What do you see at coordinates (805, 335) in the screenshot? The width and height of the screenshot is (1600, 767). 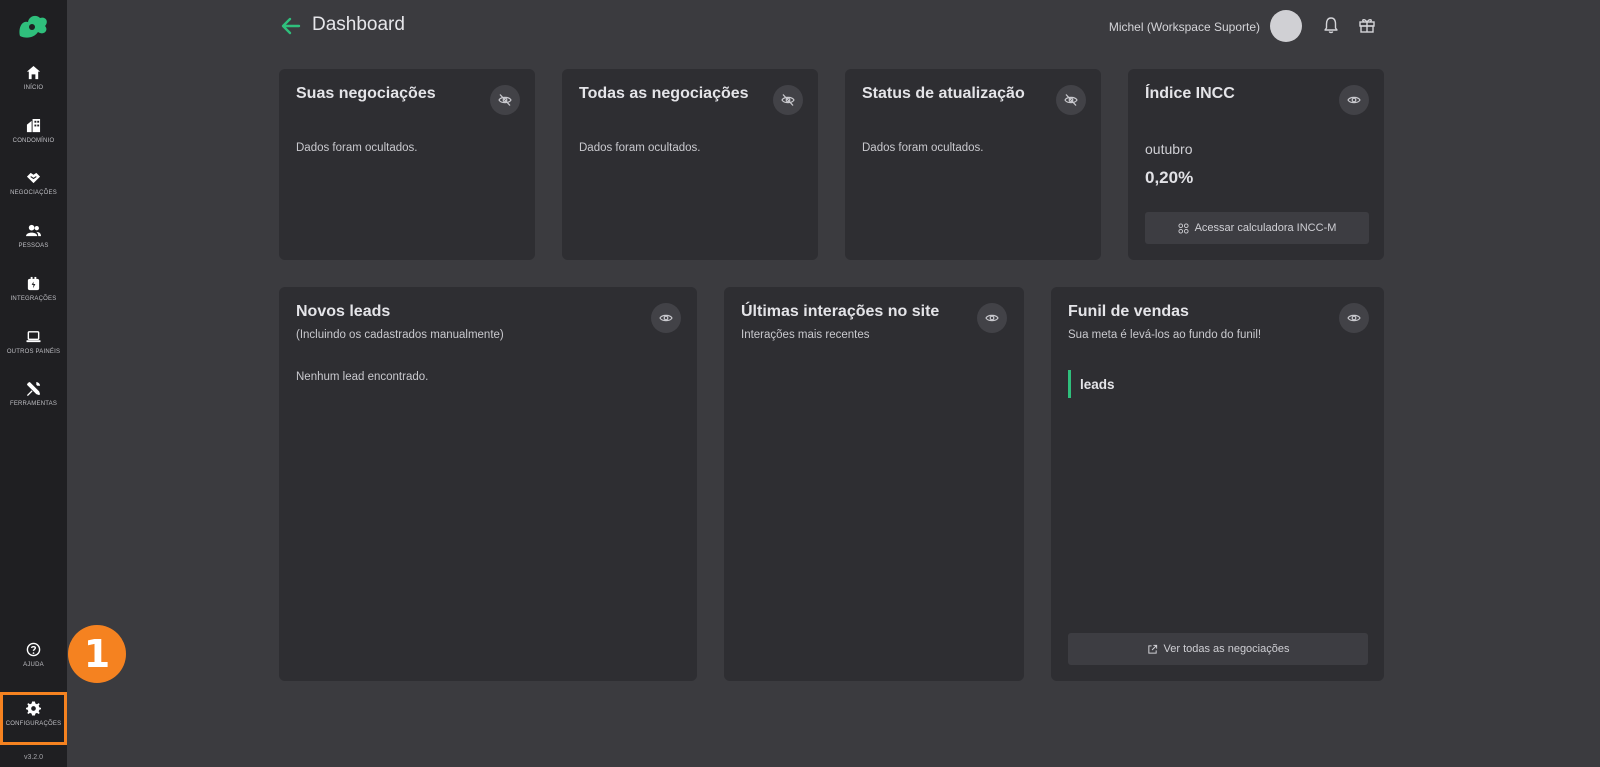 I see `card-subtitle: Interações mais recentes` at bounding box center [805, 335].